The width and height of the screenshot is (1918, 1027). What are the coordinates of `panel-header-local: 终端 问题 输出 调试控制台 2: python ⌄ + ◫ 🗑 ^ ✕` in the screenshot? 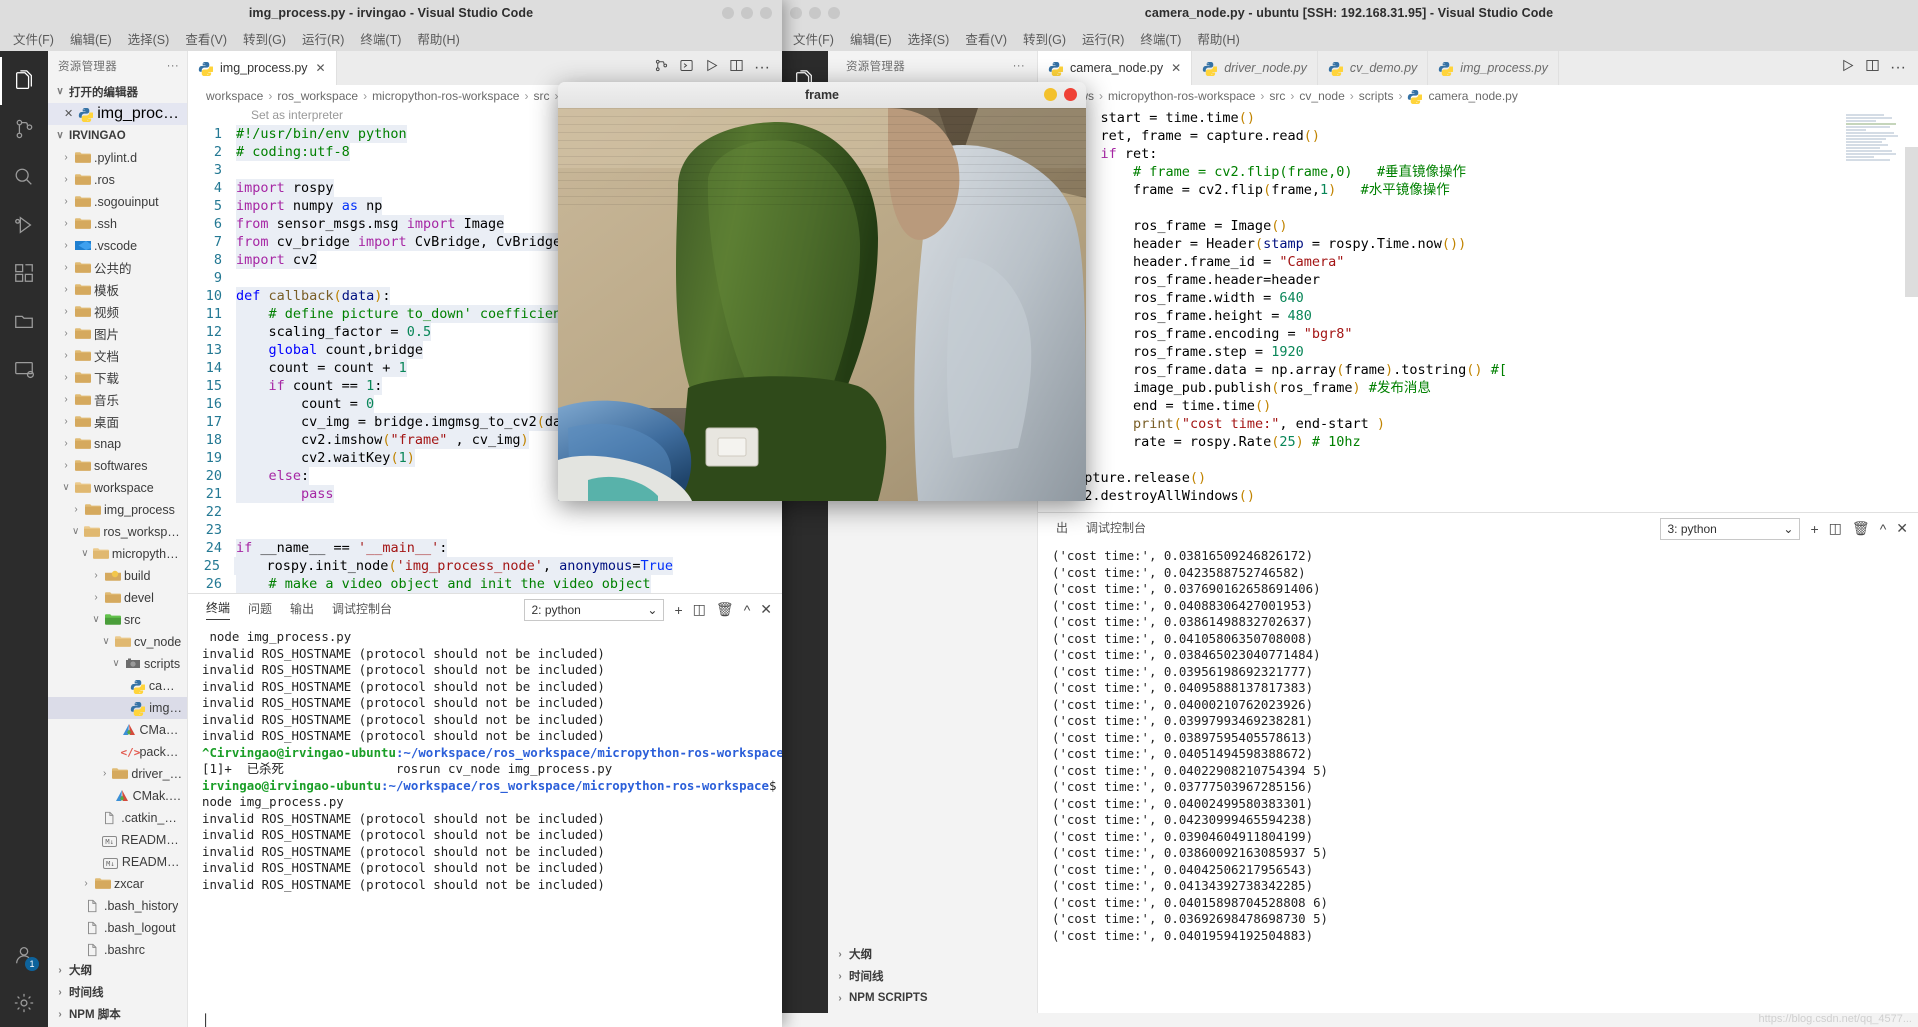 It's located at (485, 609).